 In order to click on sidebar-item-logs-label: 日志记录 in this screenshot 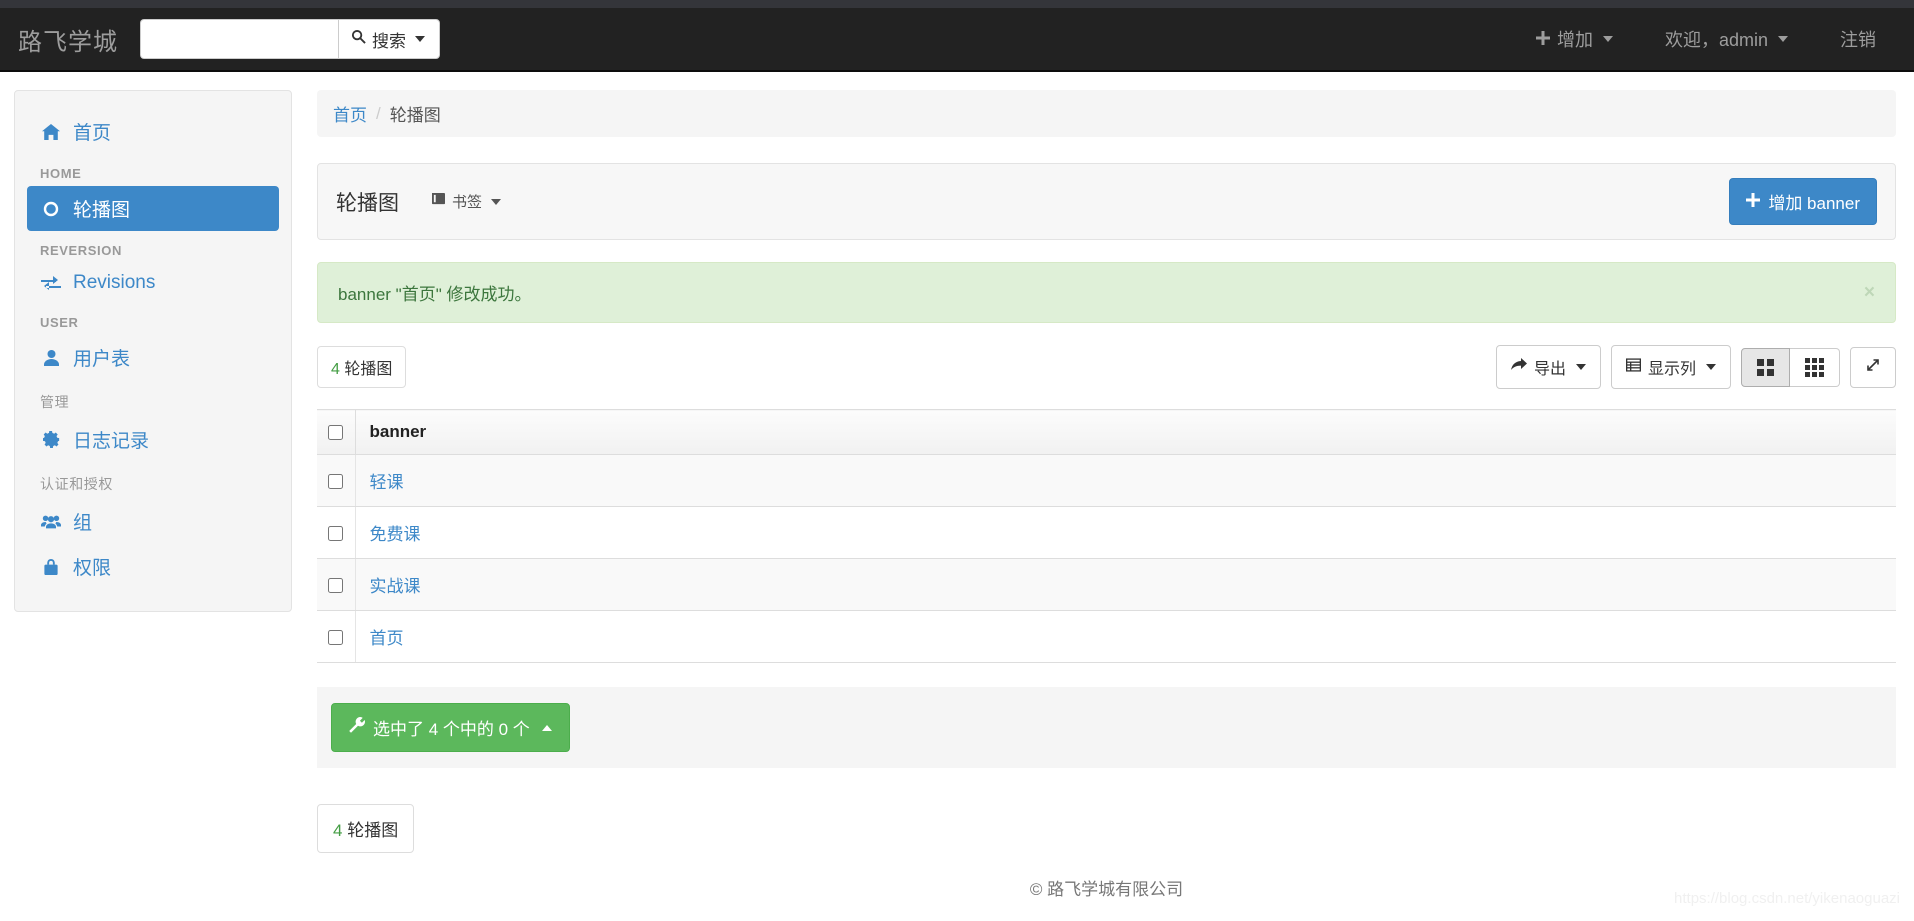, I will do `click(111, 441)`.